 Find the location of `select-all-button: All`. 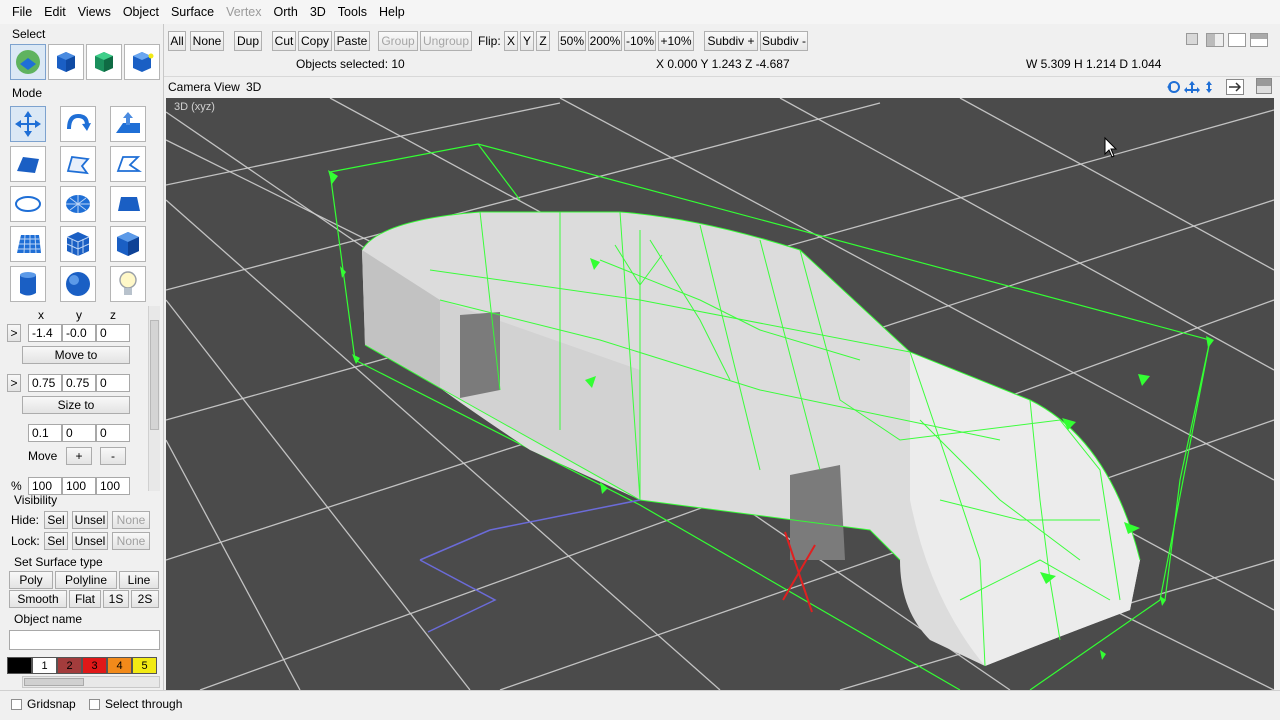

select-all-button: All is located at coordinates (177, 41).